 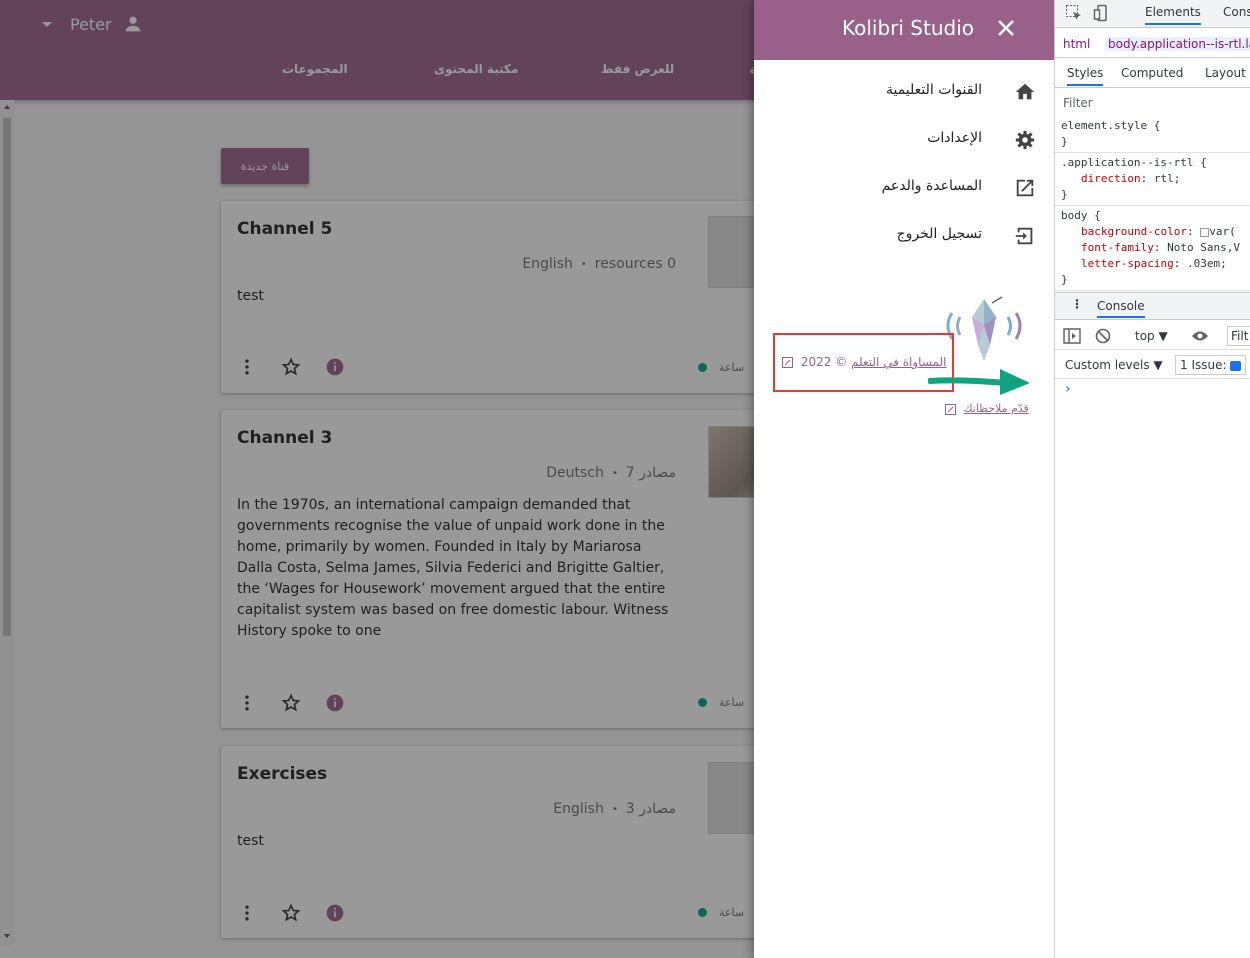 What do you see at coordinates (1225, 73) in the screenshot?
I see `tab-layout: Layout` at bounding box center [1225, 73].